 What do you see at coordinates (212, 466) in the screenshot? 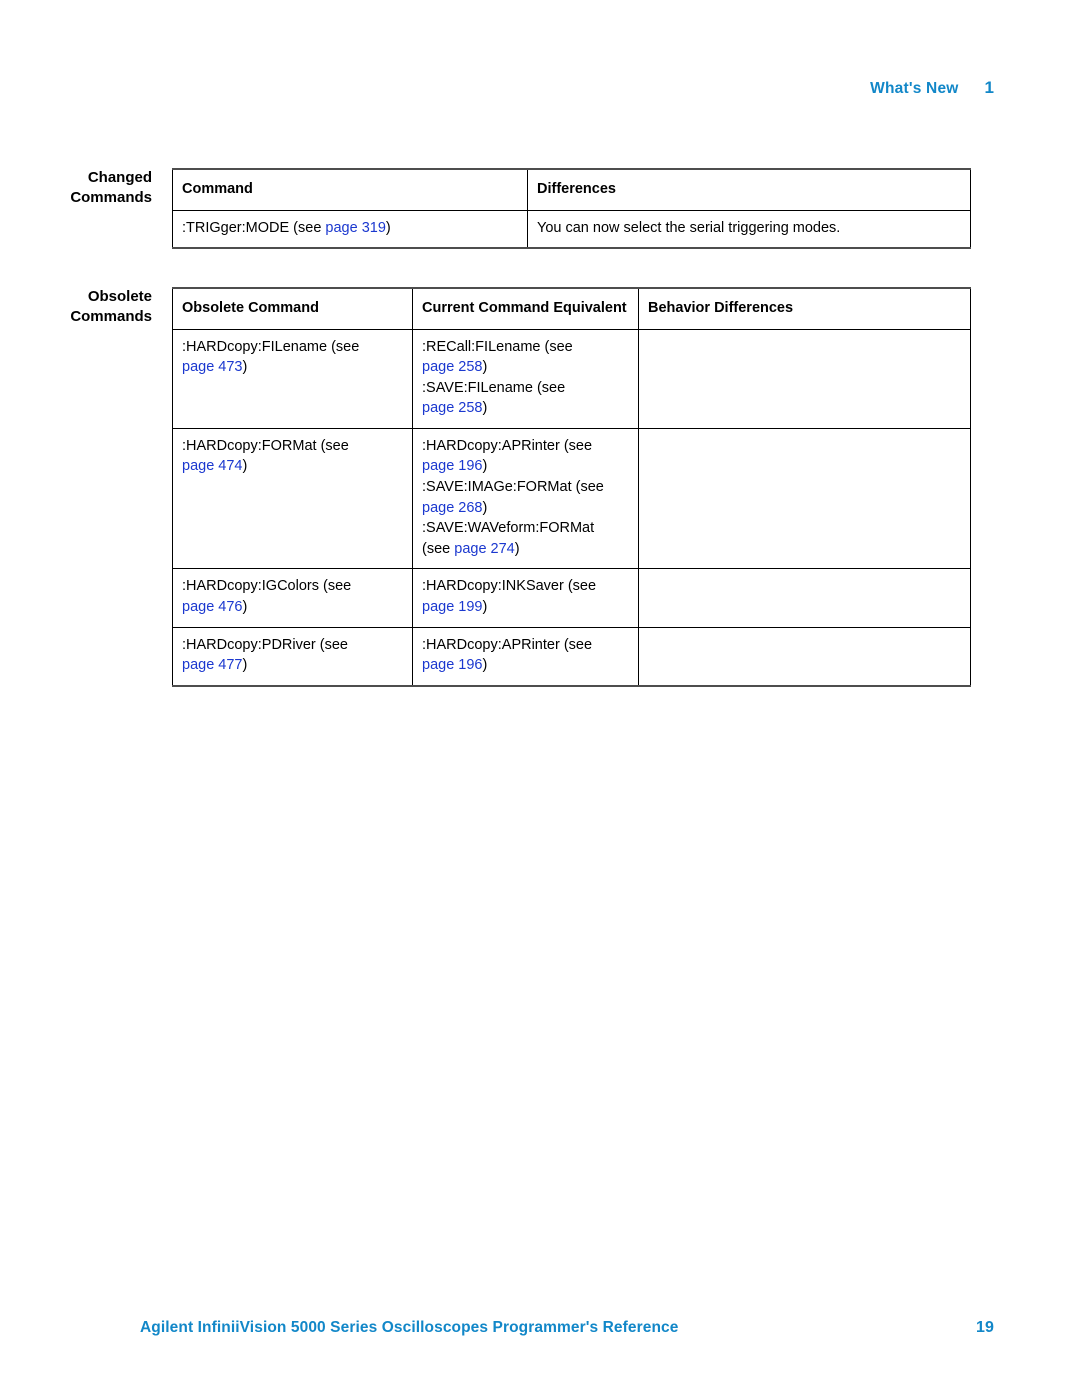
I see `page-cross-reference-link: page 474` at bounding box center [212, 466].